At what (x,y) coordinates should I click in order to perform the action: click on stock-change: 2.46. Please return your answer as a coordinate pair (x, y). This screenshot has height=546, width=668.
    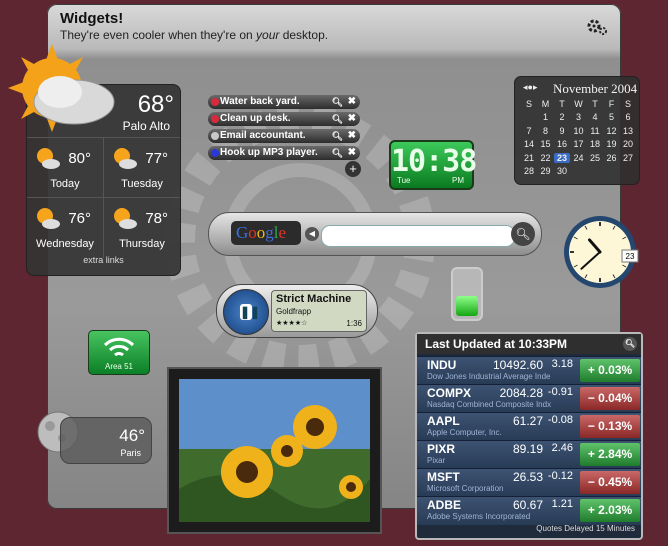
    Looking at the image, I should click on (562, 448).